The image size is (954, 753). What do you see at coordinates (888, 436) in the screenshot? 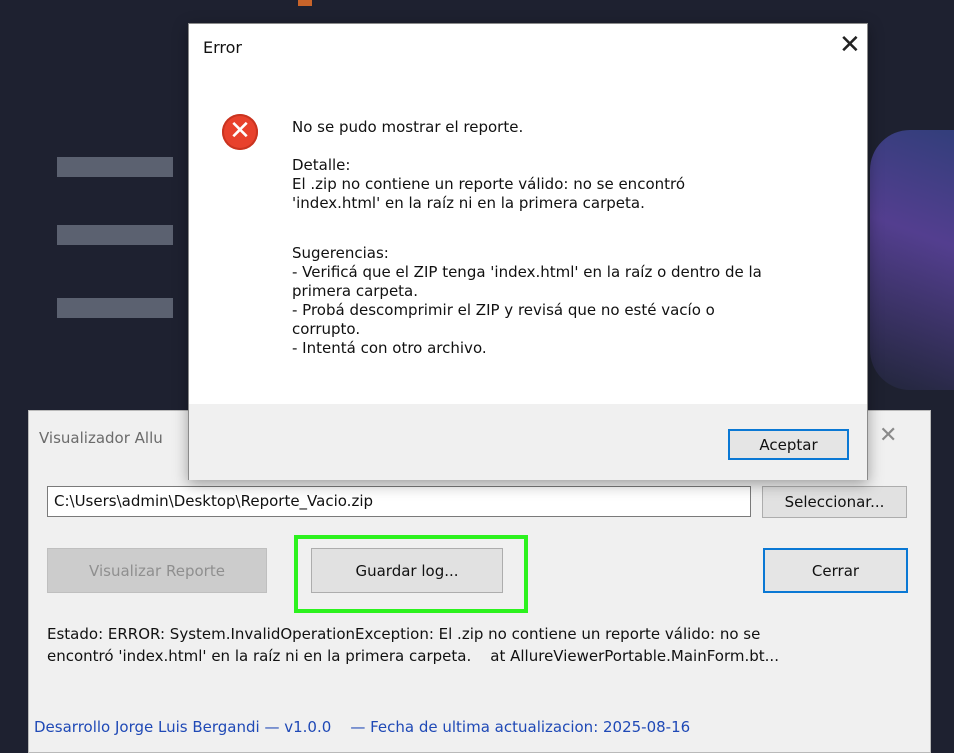
I see `main-window-close-icon: ✕` at bounding box center [888, 436].